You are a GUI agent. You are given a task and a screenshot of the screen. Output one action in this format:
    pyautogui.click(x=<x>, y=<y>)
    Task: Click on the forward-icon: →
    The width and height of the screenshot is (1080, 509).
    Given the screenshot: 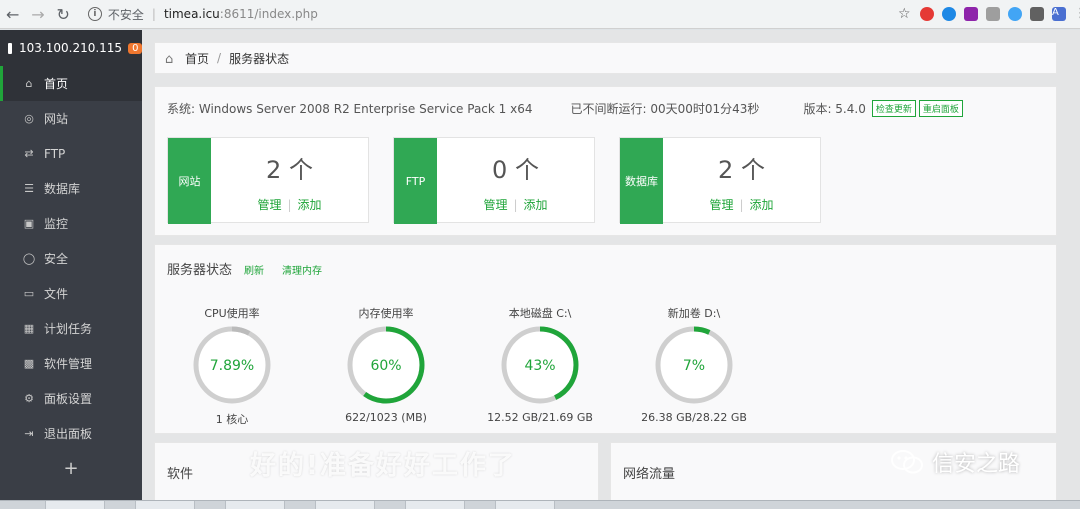 What is the action you would take?
    pyautogui.click(x=37, y=14)
    